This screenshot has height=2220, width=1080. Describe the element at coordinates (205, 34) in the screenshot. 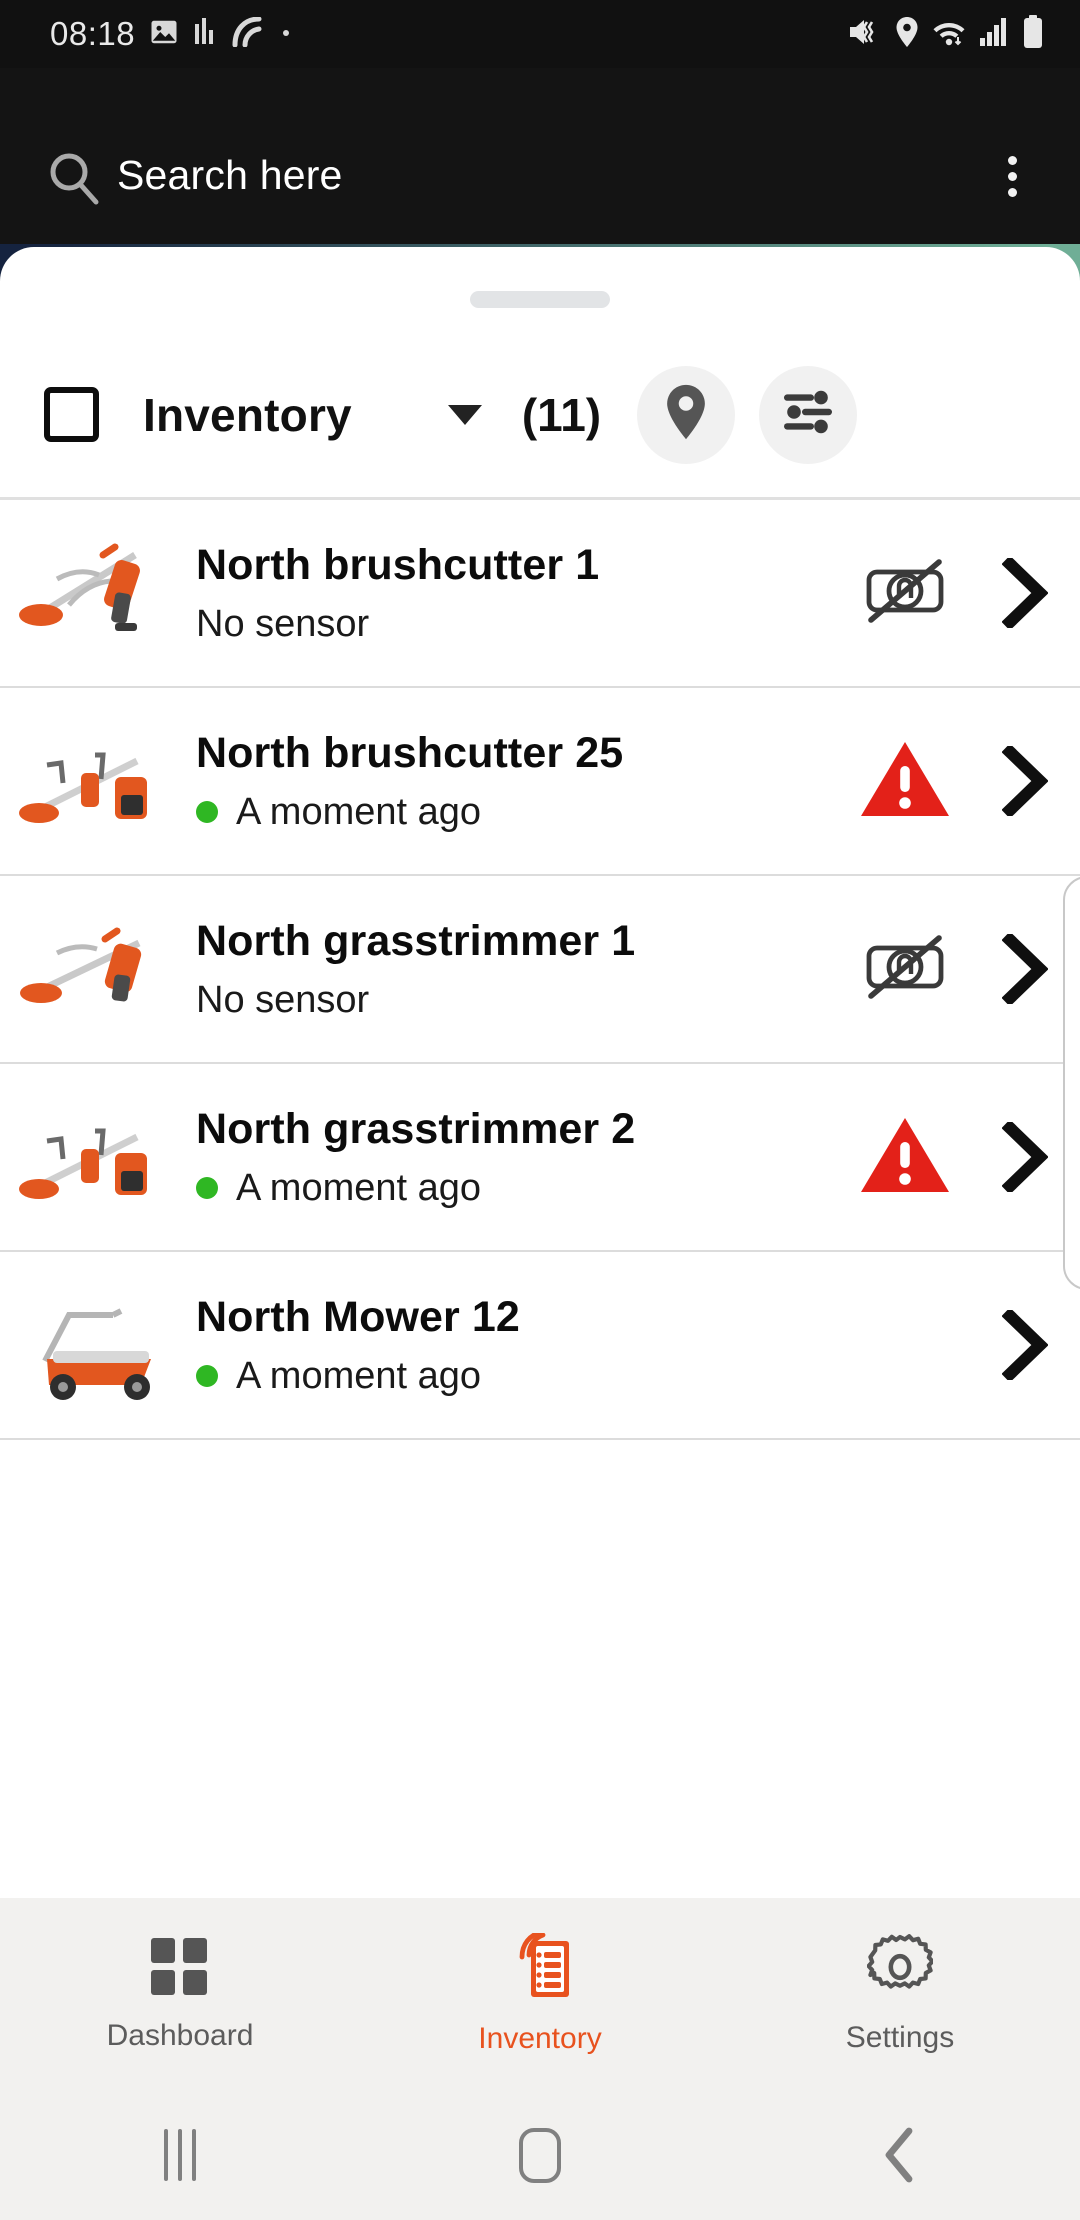

I see `equalizer-icon` at that location.